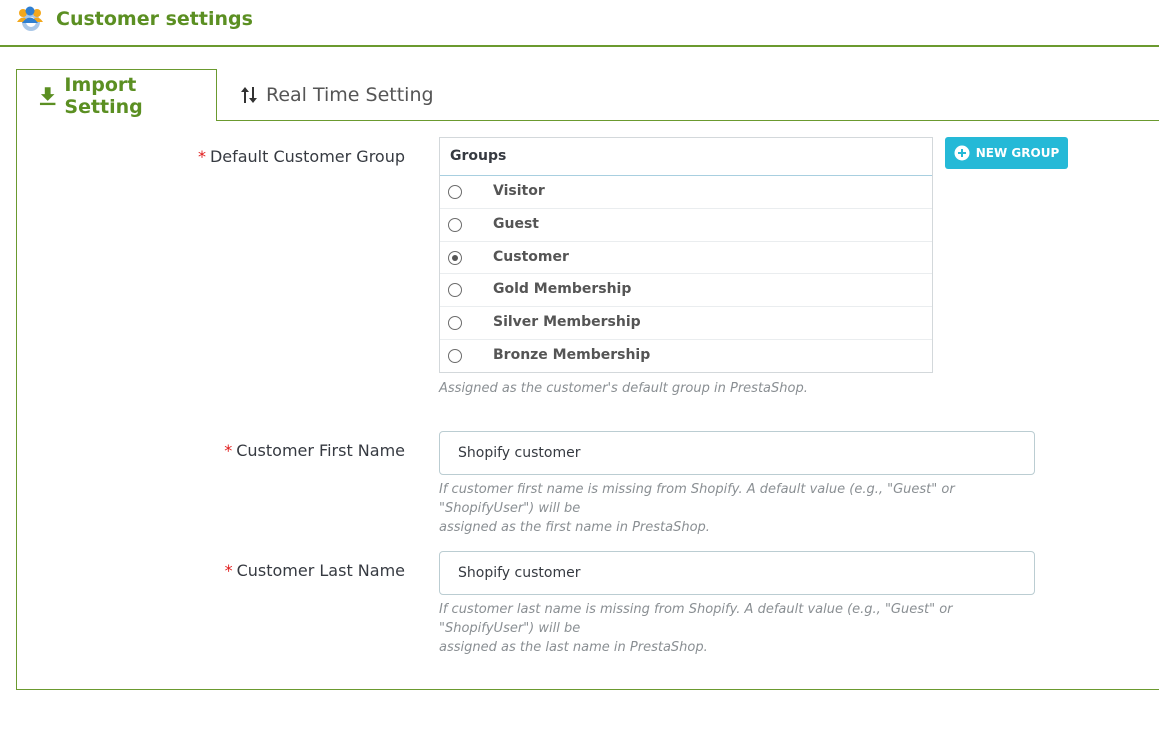 This screenshot has height=729, width=1159. Describe the element at coordinates (47, 95) in the screenshot. I see `download-icon` at that location.